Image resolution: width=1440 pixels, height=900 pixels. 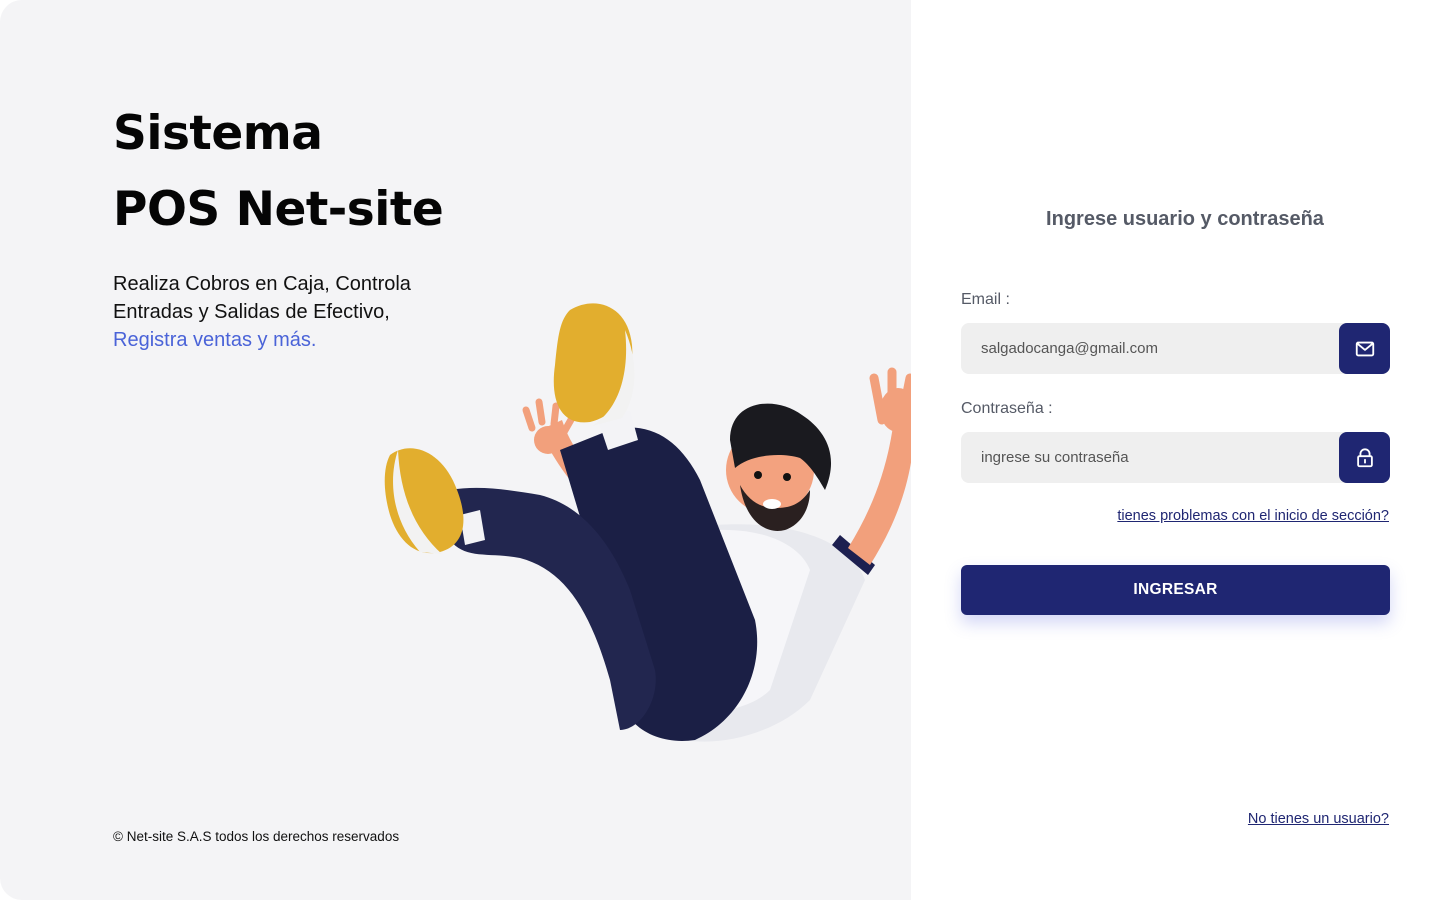 I want to click on tagline-highlight: Registra ventas y más., so click(x=215, y=340).